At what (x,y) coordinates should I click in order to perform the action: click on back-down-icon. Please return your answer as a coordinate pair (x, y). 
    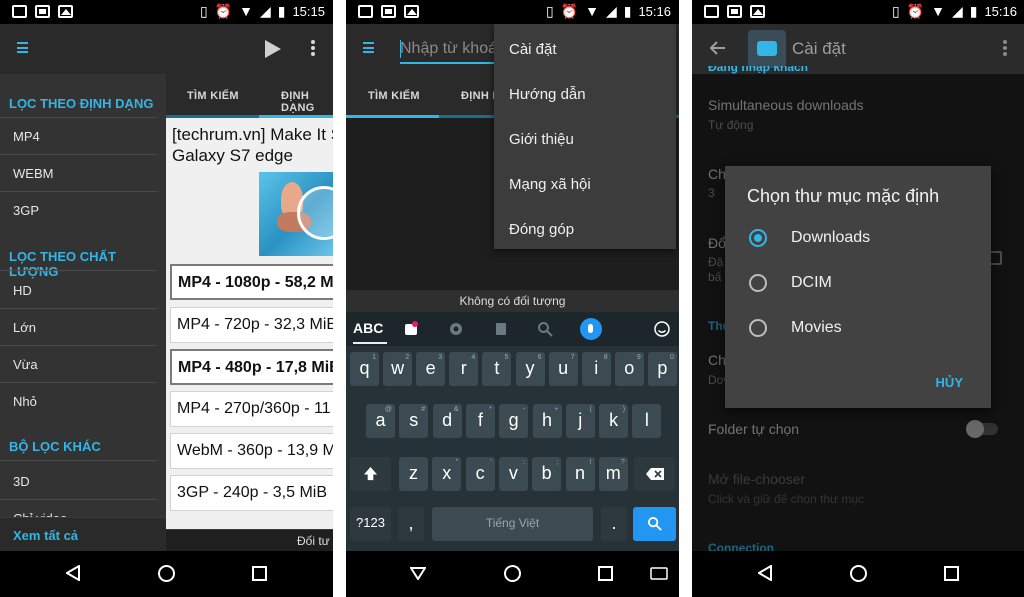
    Looking at the image, I should click on (418, 573).